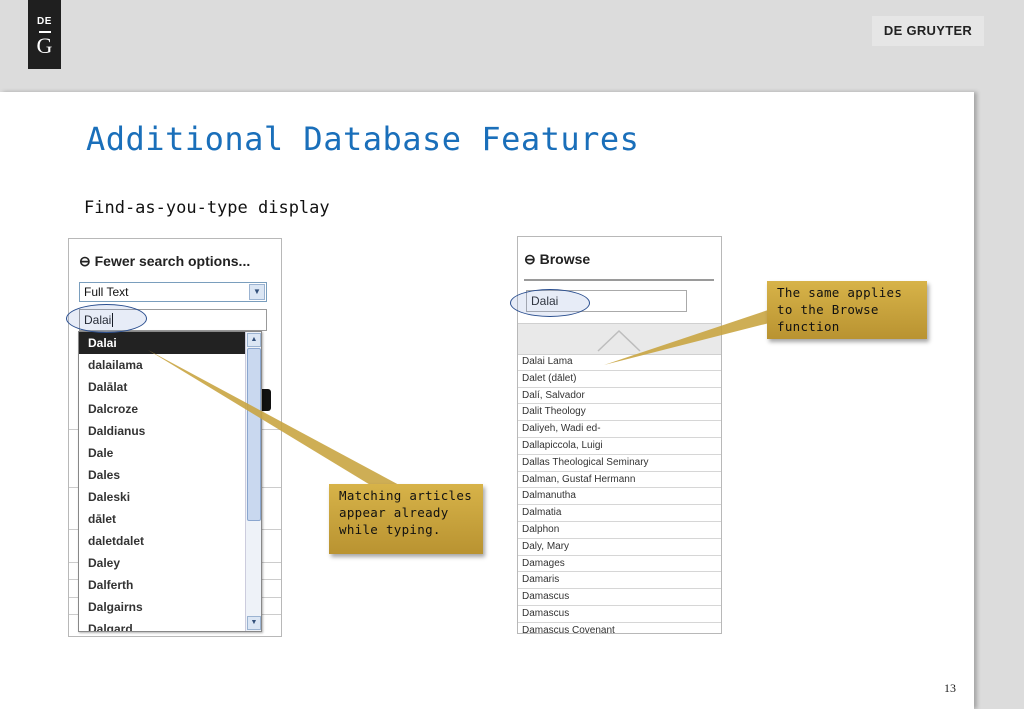 This screenshot has height=709, width=1024. What do you see at coordinates (847, 310) in the screenshot?
I see `browse-callout: The same applies to the Browse function` at bounding box center [847, 310].